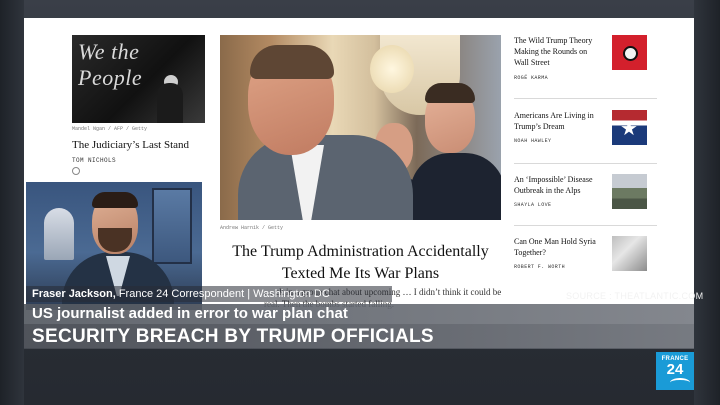 This screenshot has height=405, width=720. I want to click on left-story-title: The Judiciary’s Last Stand, so click(131, 145).